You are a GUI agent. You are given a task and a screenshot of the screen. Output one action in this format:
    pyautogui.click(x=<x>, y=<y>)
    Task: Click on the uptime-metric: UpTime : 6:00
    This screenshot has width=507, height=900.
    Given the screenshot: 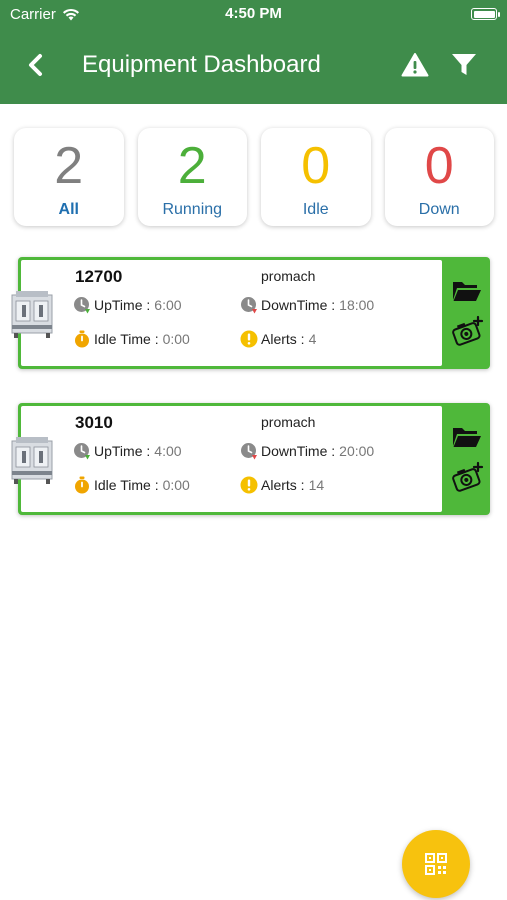 What is the action you would take?
    pyautogui.click(x=127, y=305)
    